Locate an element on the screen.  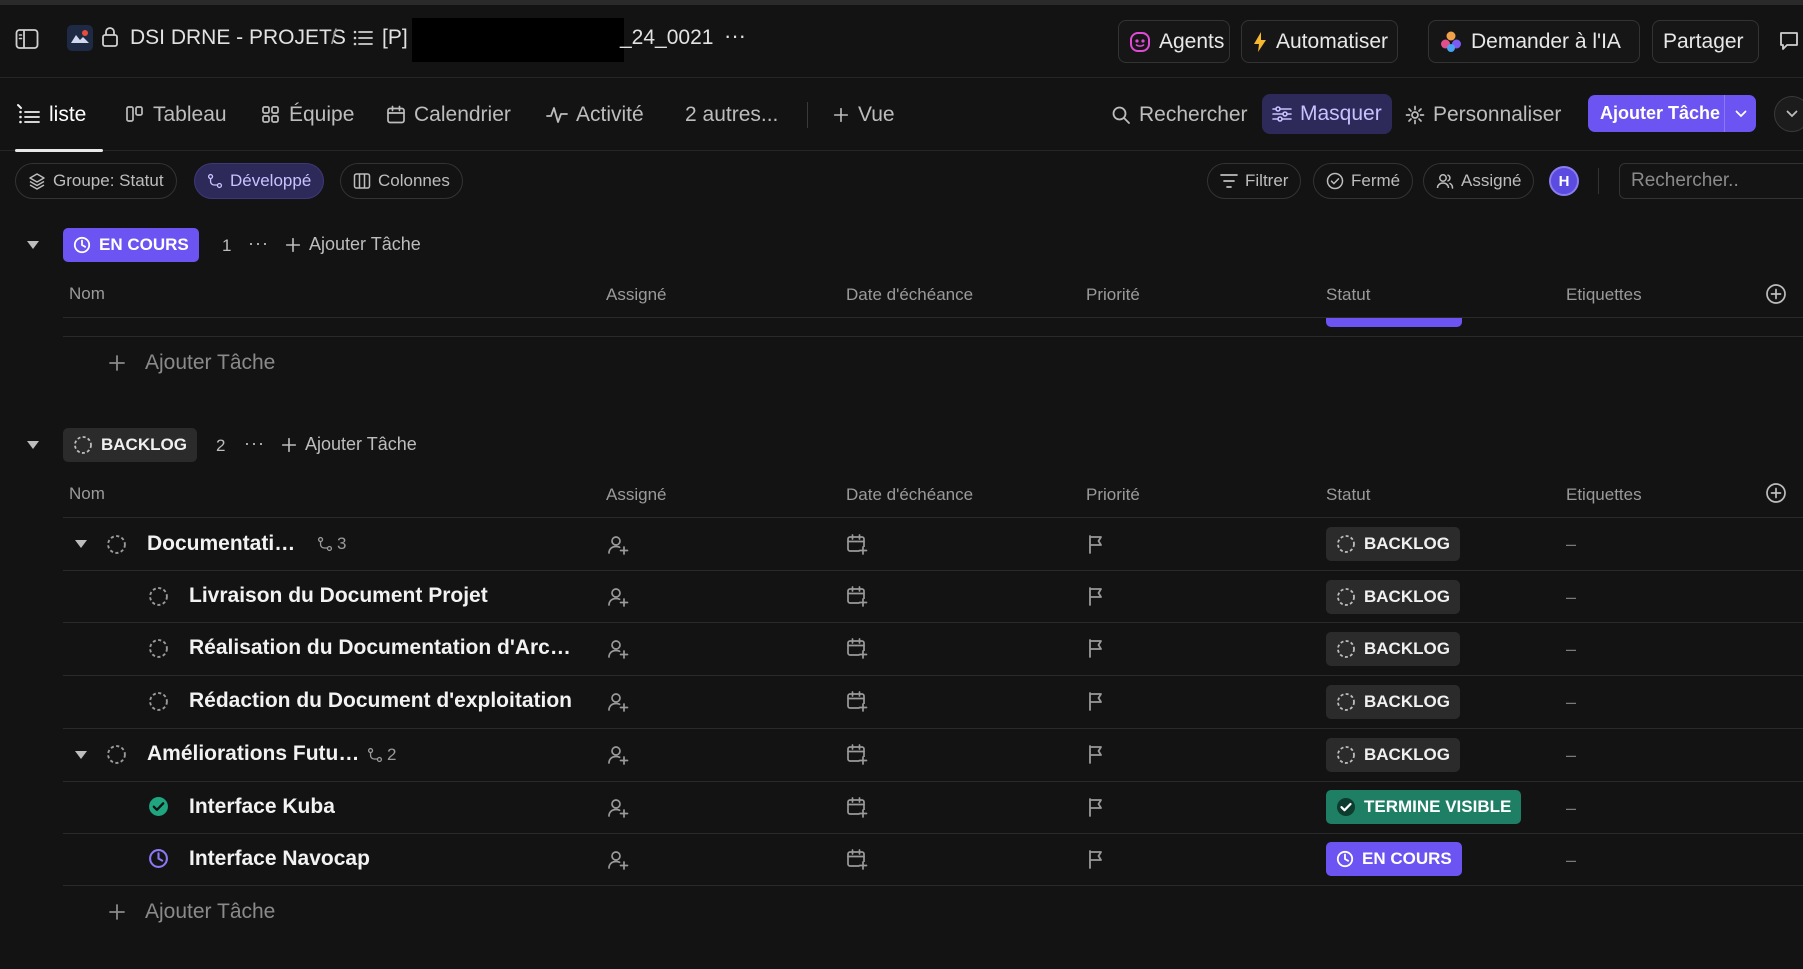
subtask-count: 2 is located at coordinates (381, 755).